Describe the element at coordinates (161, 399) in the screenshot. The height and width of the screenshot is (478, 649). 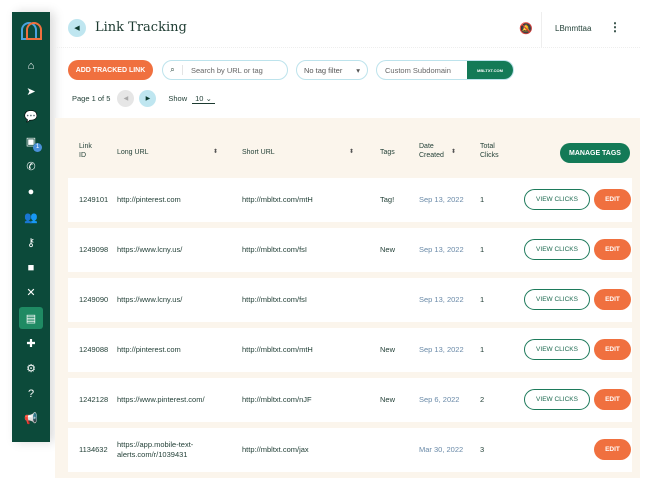
I see `cell-long-url: https://www.pinterest.com/` at that location.